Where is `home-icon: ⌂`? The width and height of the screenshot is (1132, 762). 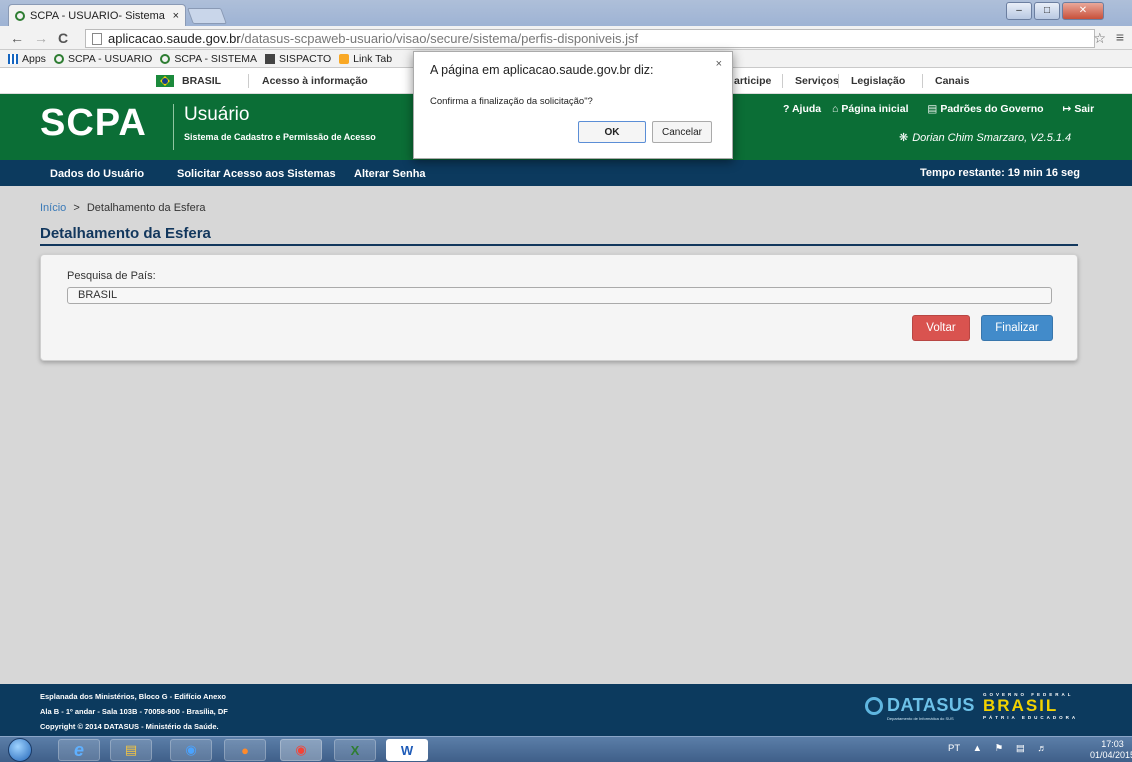
home-icon: ⌂ is located at coordinates (835, 109).